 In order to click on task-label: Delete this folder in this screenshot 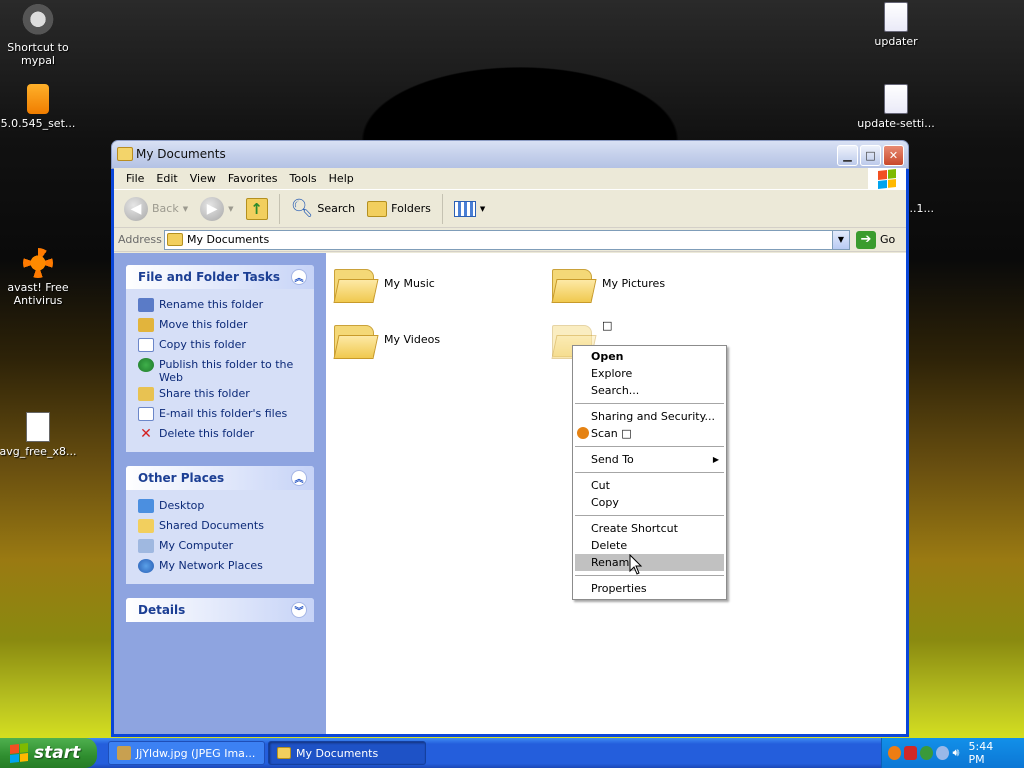, I will do `click(207, 433)`.